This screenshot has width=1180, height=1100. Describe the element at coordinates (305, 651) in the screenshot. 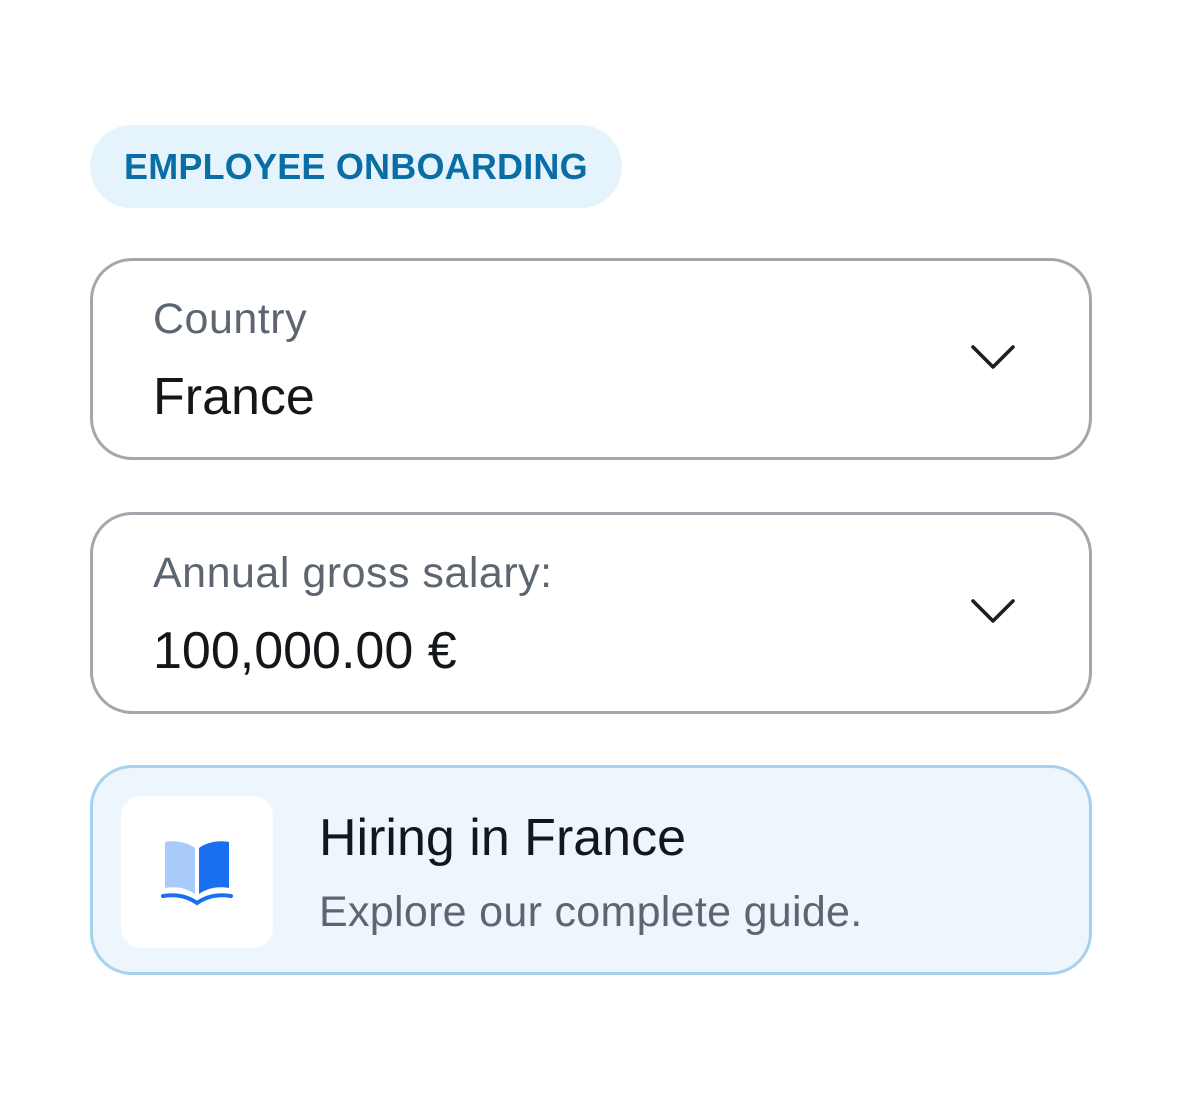

I see `salary-value: 100,000.00 €` at that location.